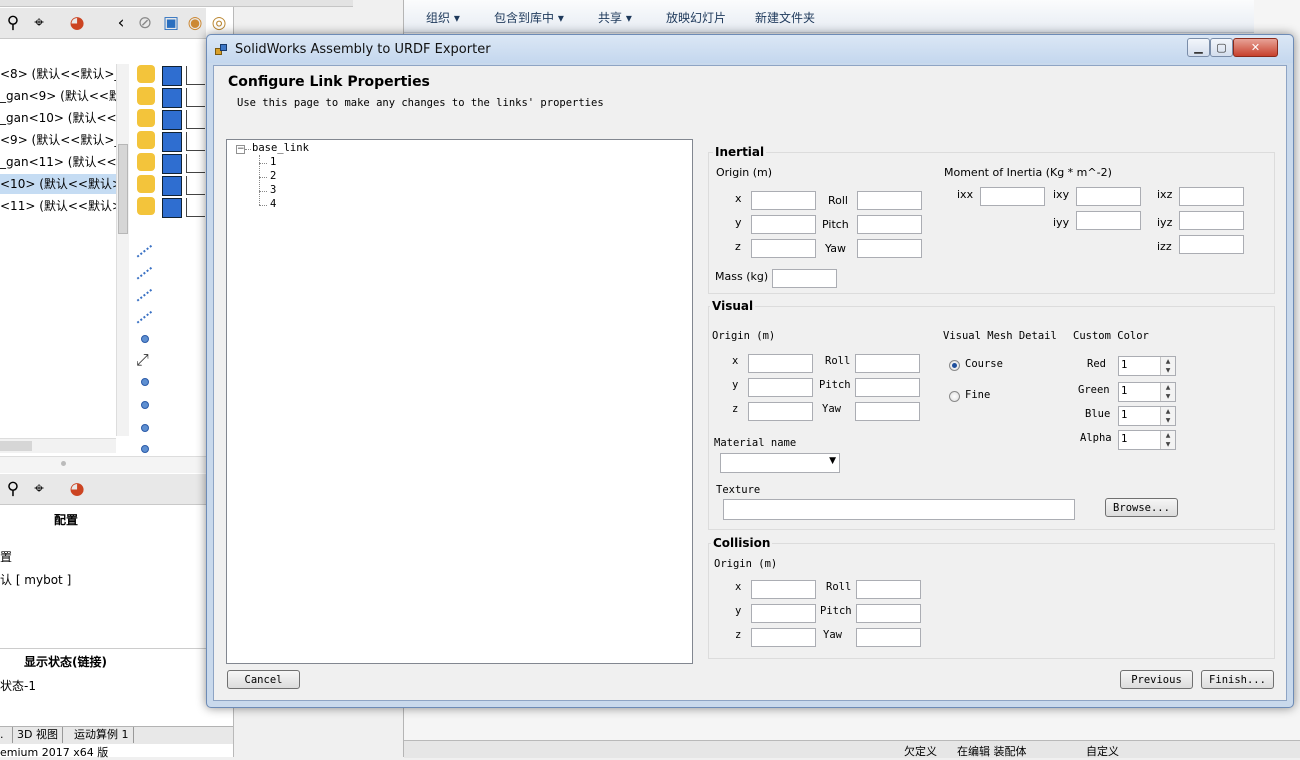 The width and height of the screenshot is (1300, 760). I want to click on material-select: ▼, so click(780, 463).